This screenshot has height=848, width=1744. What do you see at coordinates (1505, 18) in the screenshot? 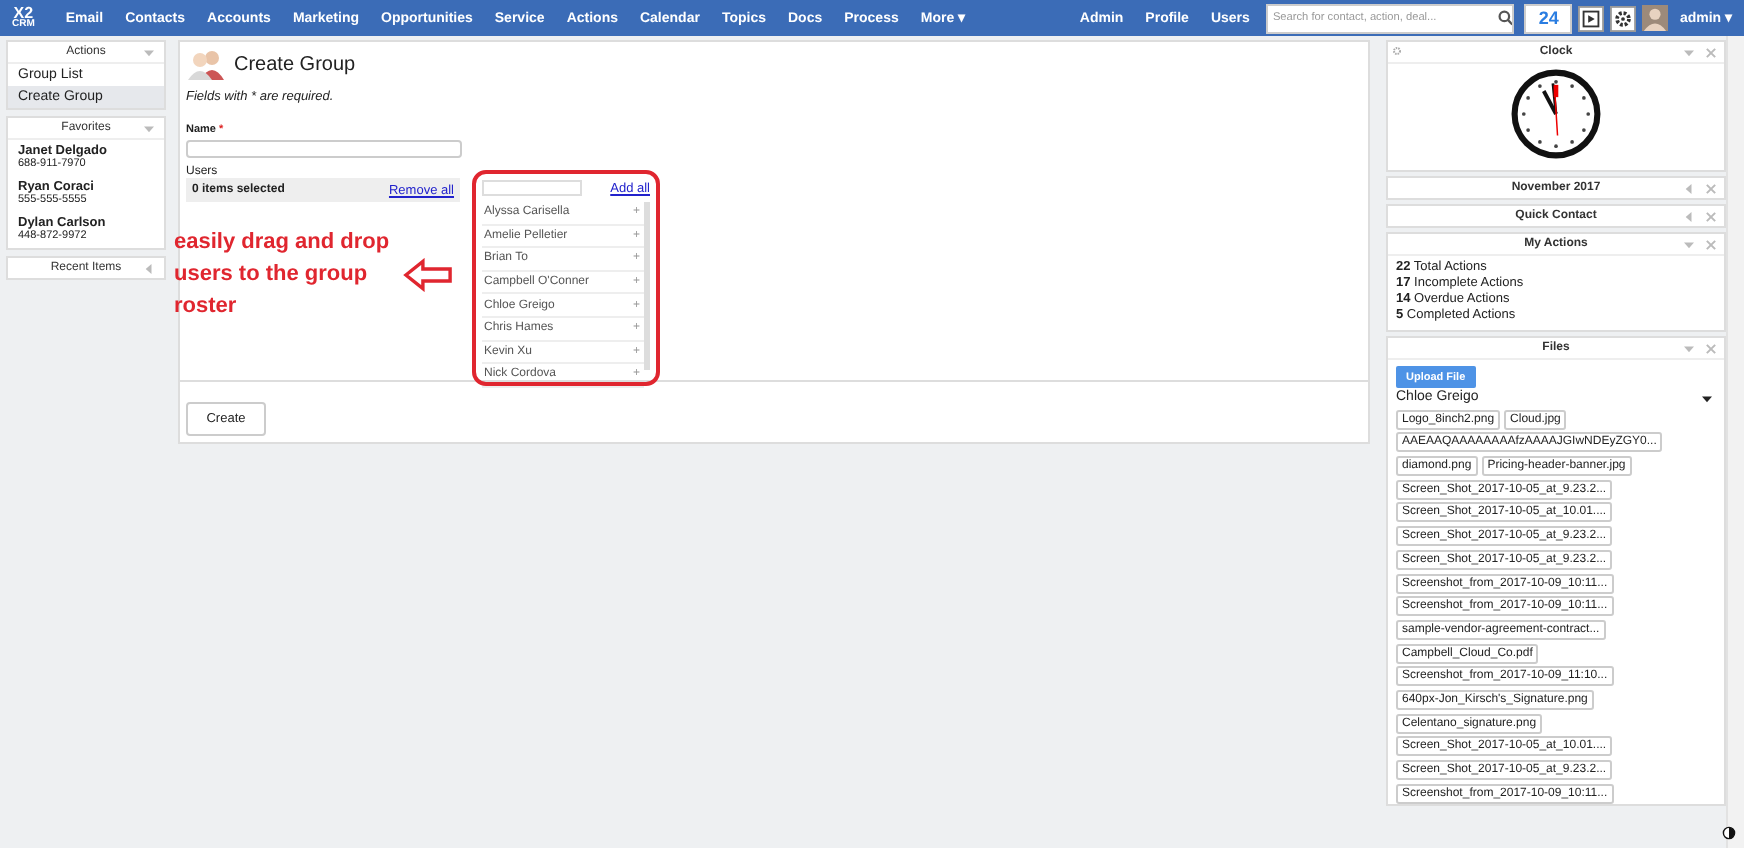
I see `search-icon` at bounding box center [1505, 18].